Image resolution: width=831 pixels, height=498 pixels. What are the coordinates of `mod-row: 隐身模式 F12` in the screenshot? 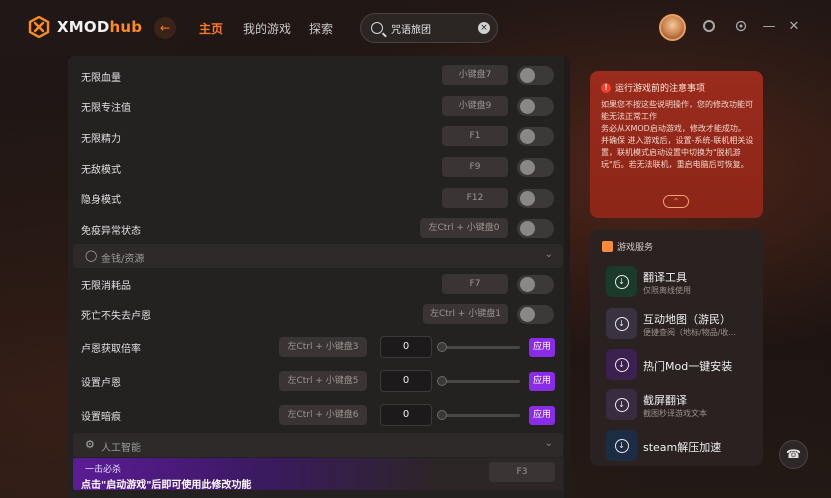 It's located at (319, 198).